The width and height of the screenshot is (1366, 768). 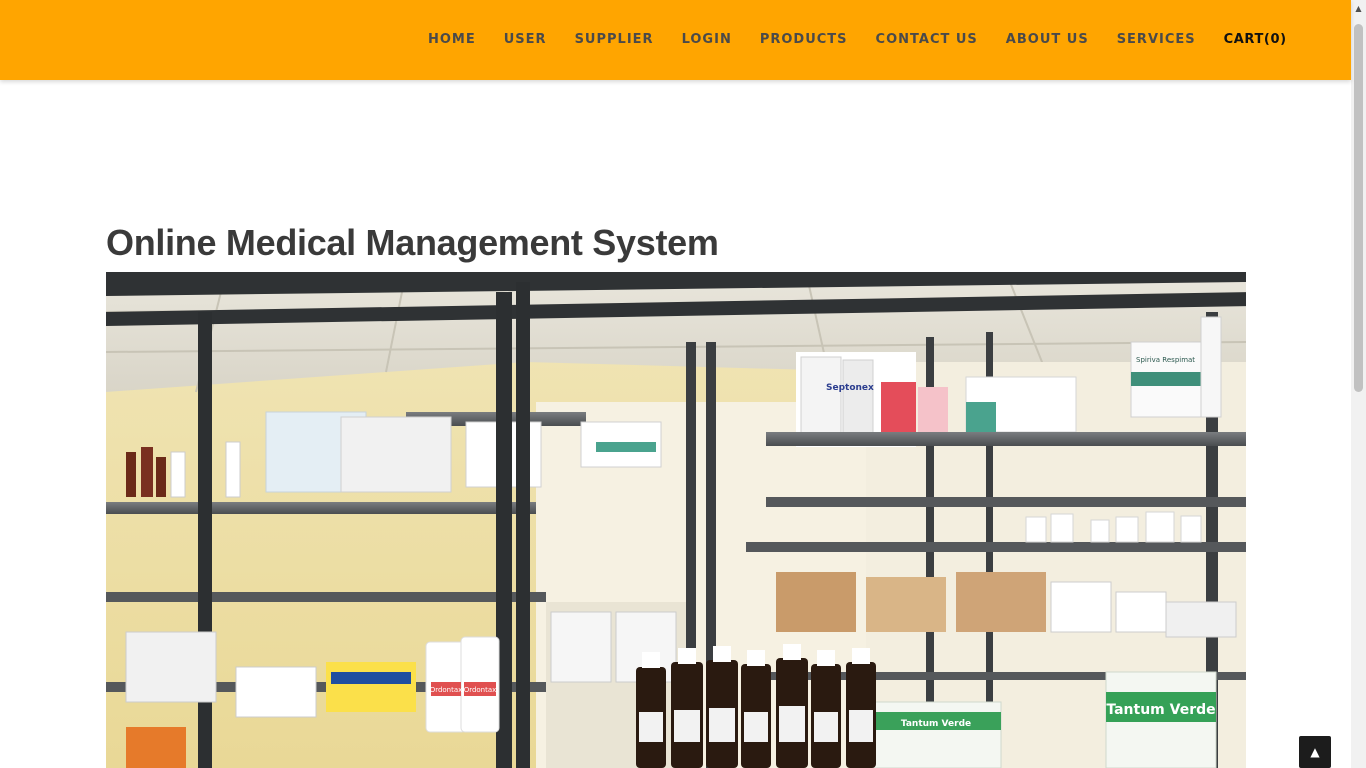 What do you see at coordinates (1255, 40) in the screenshot?
I see `nav-cart-link: CART(0)` at bounding box center [1255, 40].